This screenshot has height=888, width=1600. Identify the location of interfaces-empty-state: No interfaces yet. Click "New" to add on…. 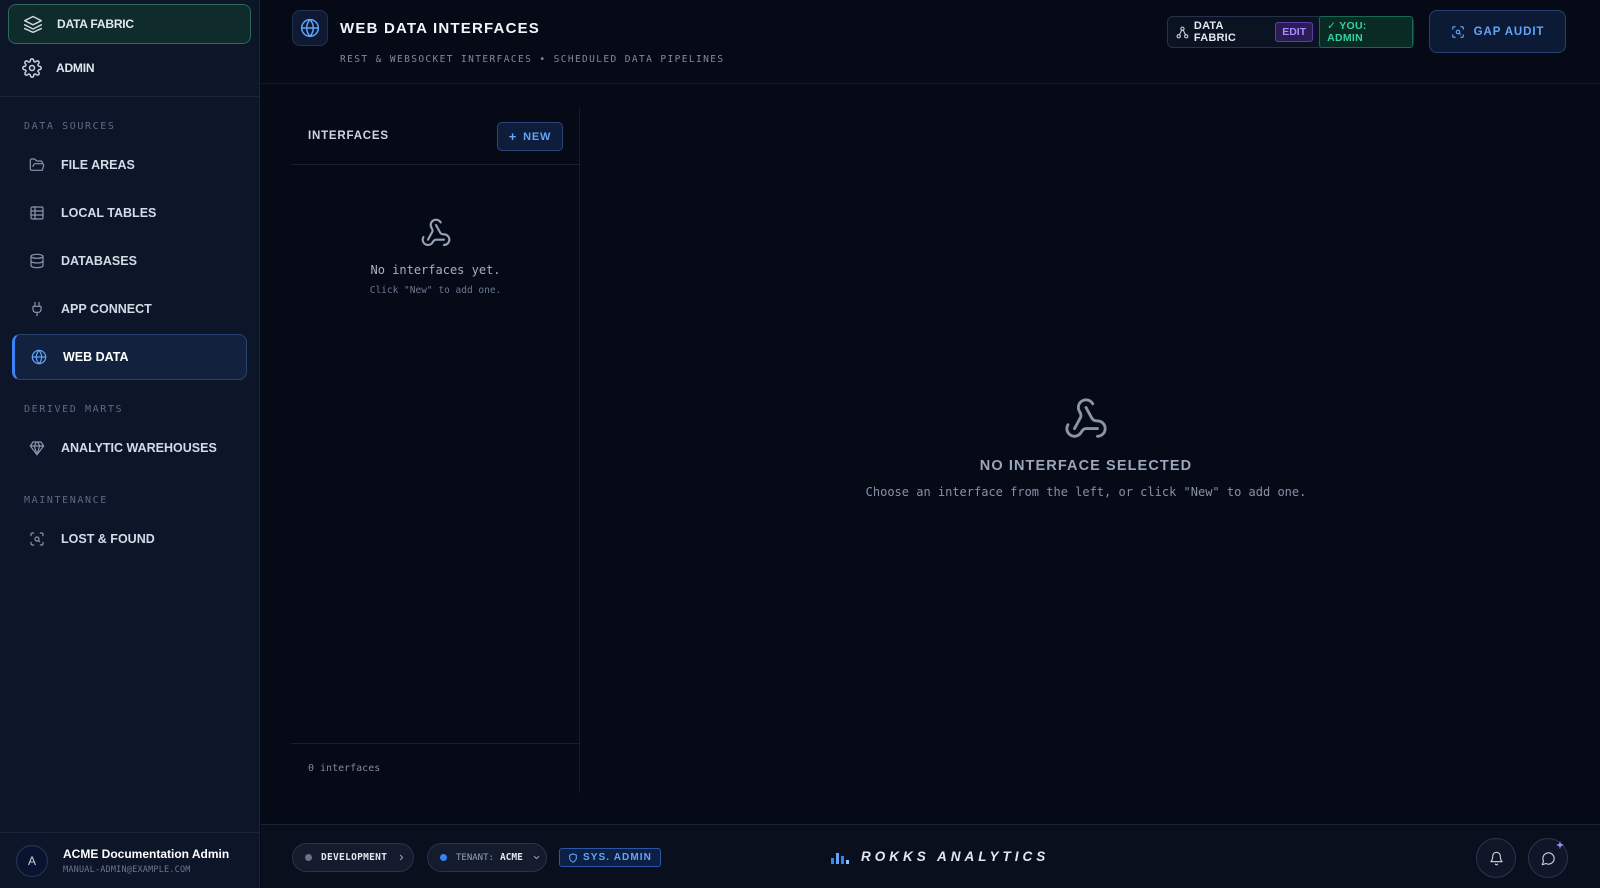
(435, 256).